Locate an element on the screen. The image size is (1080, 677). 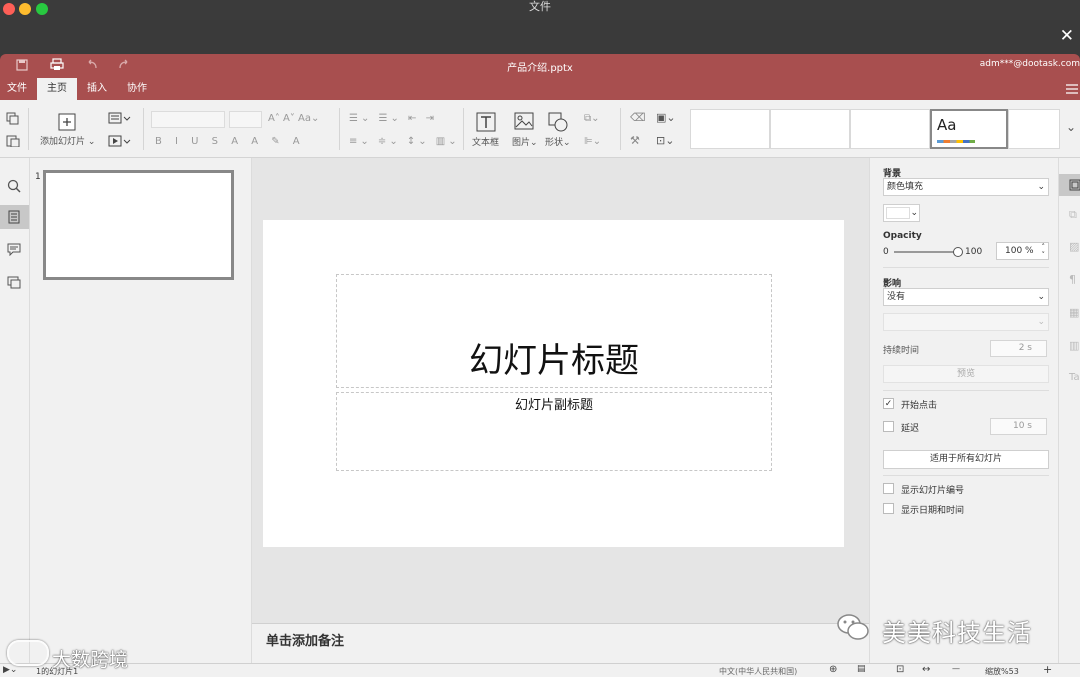
menu-bar: 文件 主页 插入 协作 is located at coordinates (540, 89).